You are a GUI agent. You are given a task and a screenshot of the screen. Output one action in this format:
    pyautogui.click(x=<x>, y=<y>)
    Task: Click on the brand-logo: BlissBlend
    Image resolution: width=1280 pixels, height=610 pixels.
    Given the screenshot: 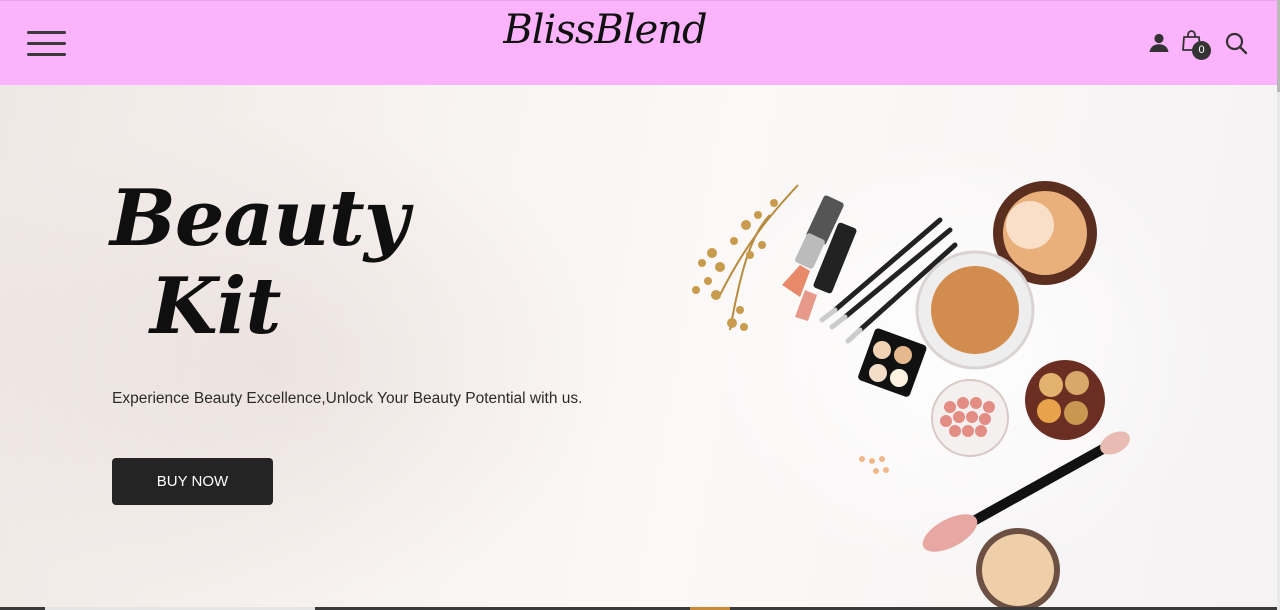 What is the action you would take?
    pyautogui.click(x=605, y=30)
    